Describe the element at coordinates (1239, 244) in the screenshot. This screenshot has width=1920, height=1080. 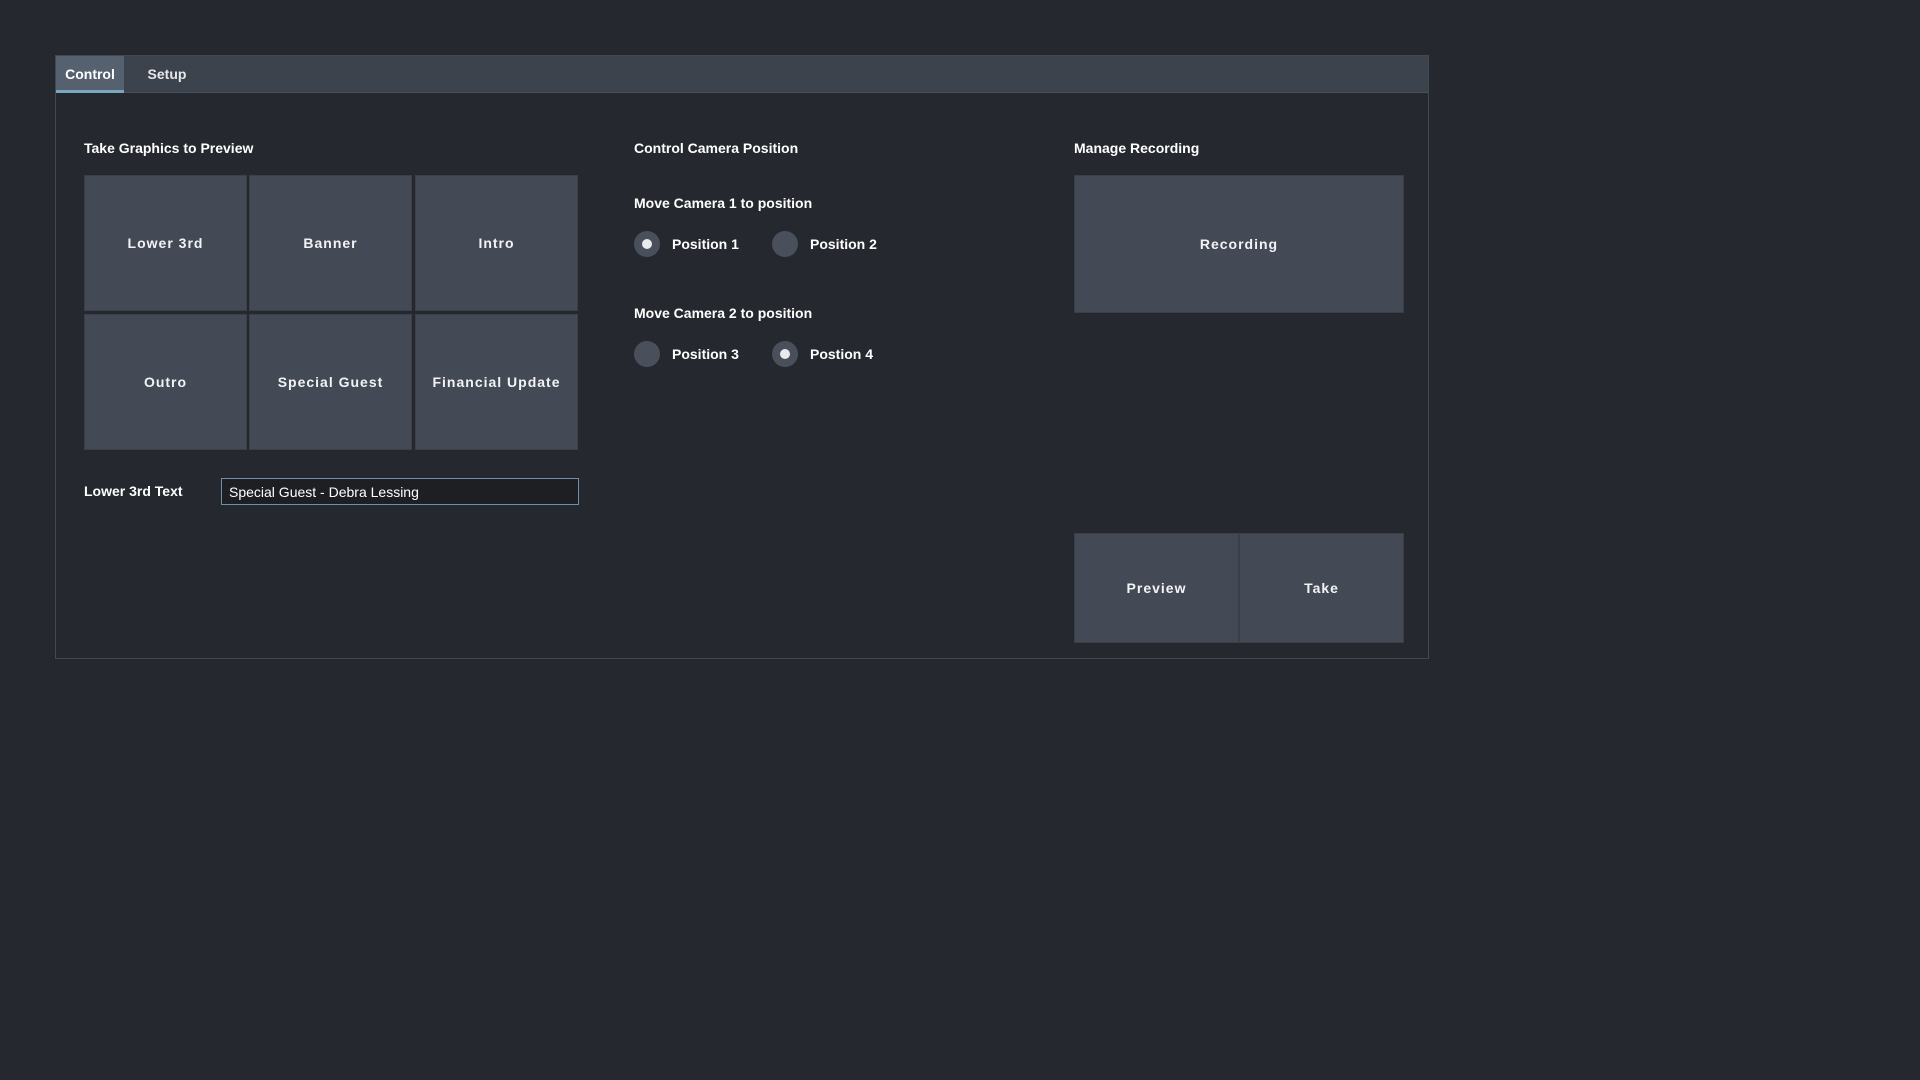
I see `recording-button: Recording` at that location.